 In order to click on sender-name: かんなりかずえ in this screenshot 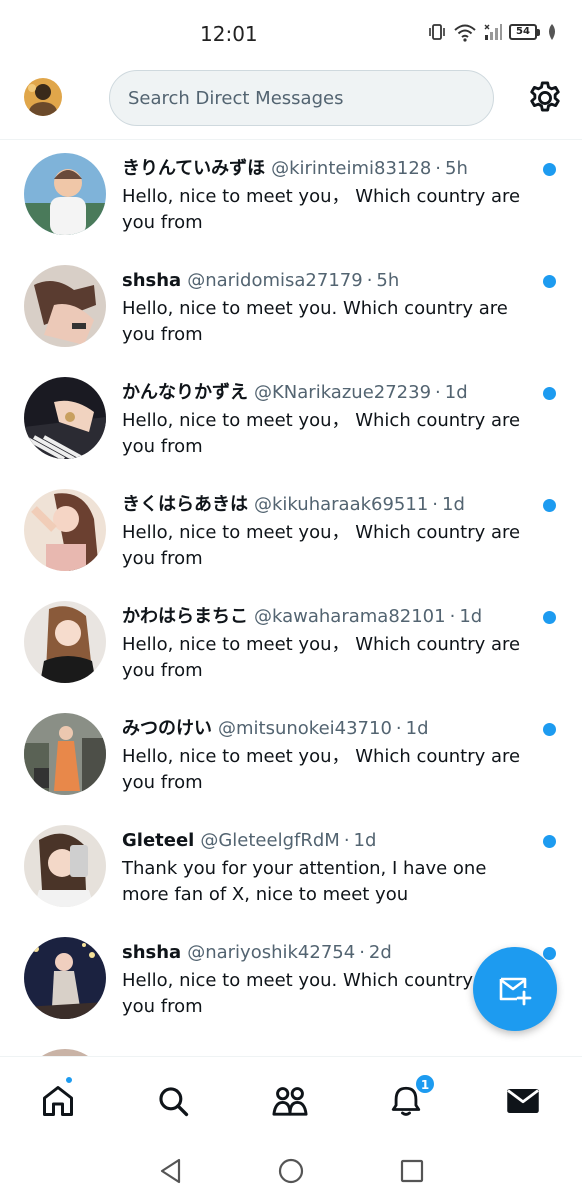, I will do `click(185, 392)`.